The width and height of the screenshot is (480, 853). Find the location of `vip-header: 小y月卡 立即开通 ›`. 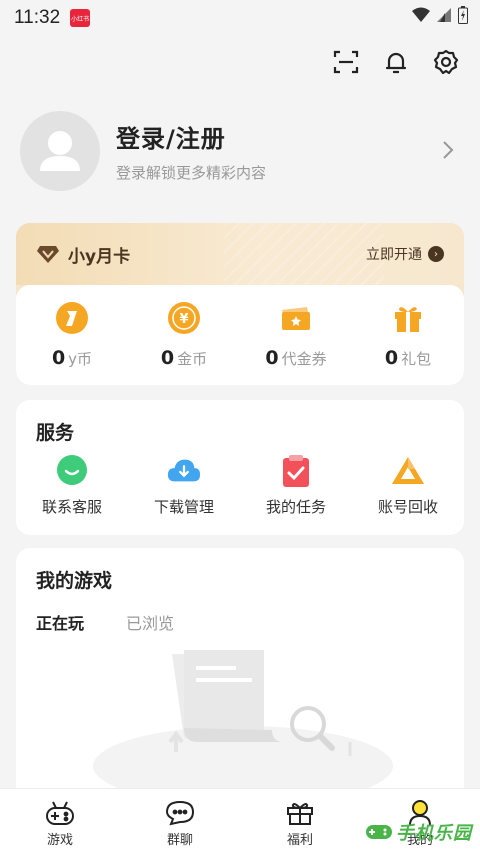

vip-header: 小y月卡 立即开通 › is located at coordinates (240, 254).